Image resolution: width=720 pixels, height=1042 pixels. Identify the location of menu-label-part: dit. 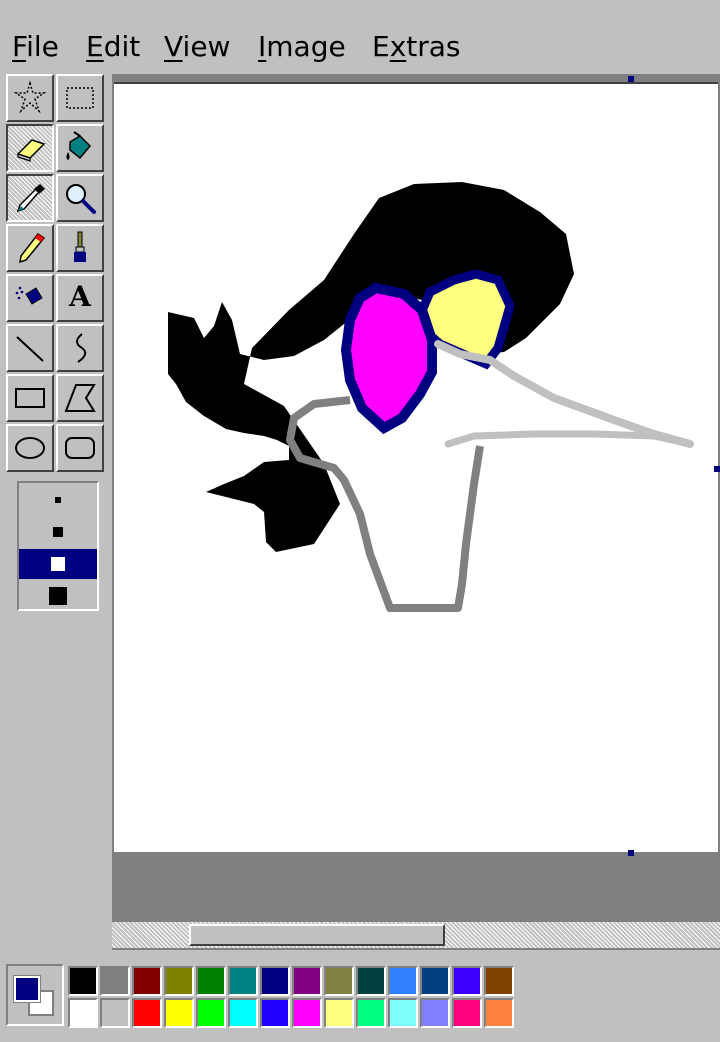
(122, 46).